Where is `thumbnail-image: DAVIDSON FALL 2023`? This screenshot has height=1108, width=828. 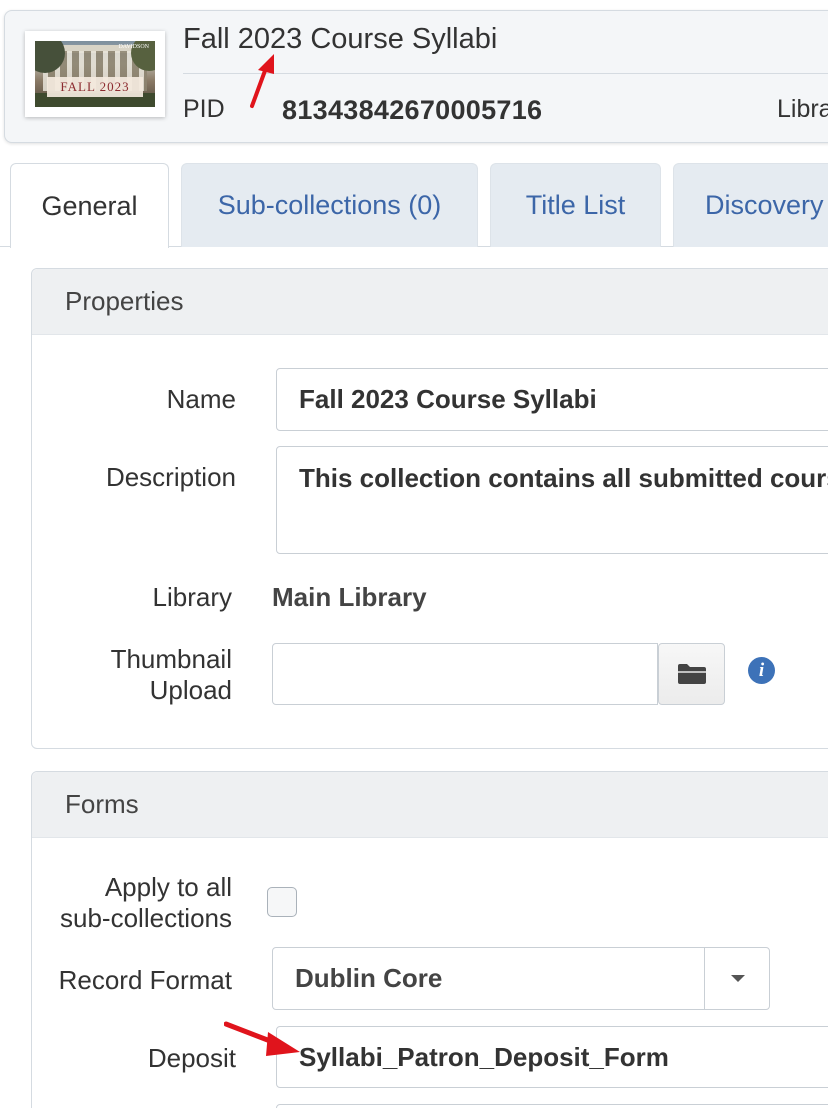 thumbnail-image: DAVIDSON FALL 2023 is located at coordinates (95, 74).